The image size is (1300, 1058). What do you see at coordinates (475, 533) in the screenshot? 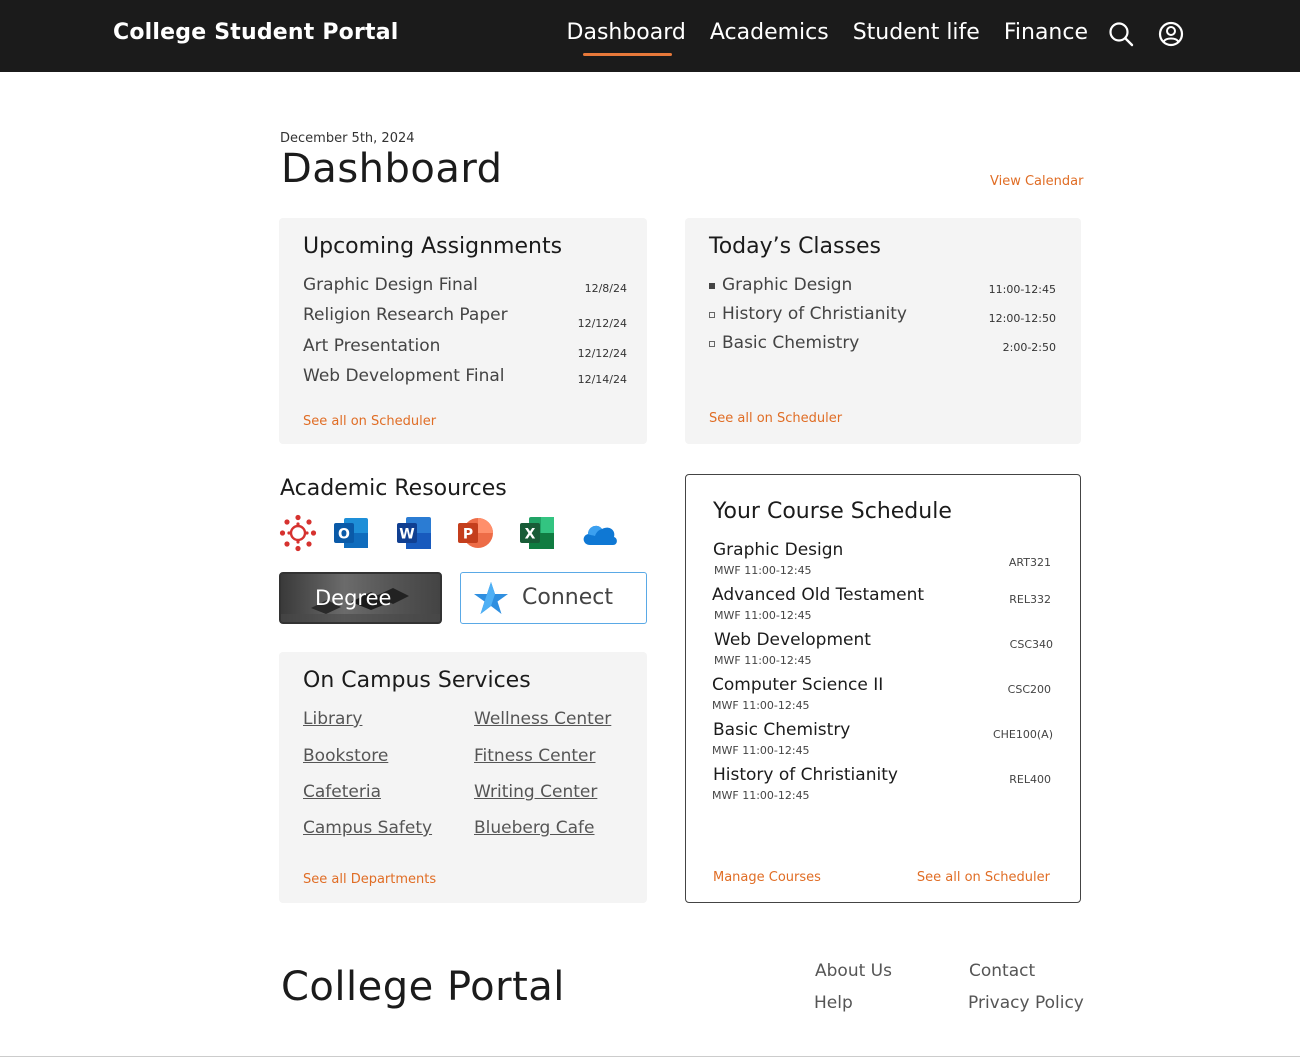
I see `powerpoint-icon: P` at bounding box center [475, 533].